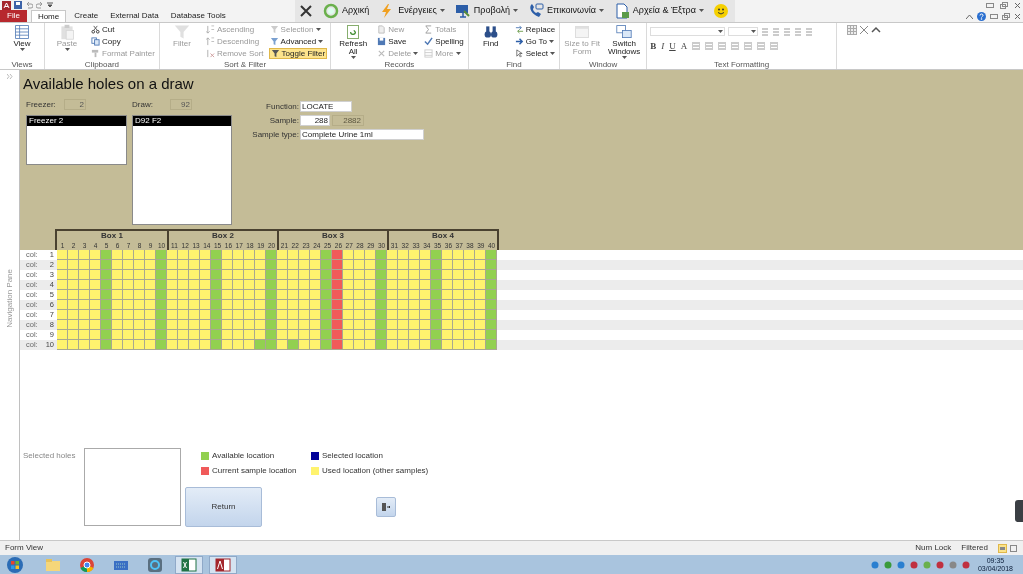 The height and width of the screenshot is (574, 1023). Describe the element at coordinates (969, 16) in the screenshot. I see `collapse-icon` at that location.